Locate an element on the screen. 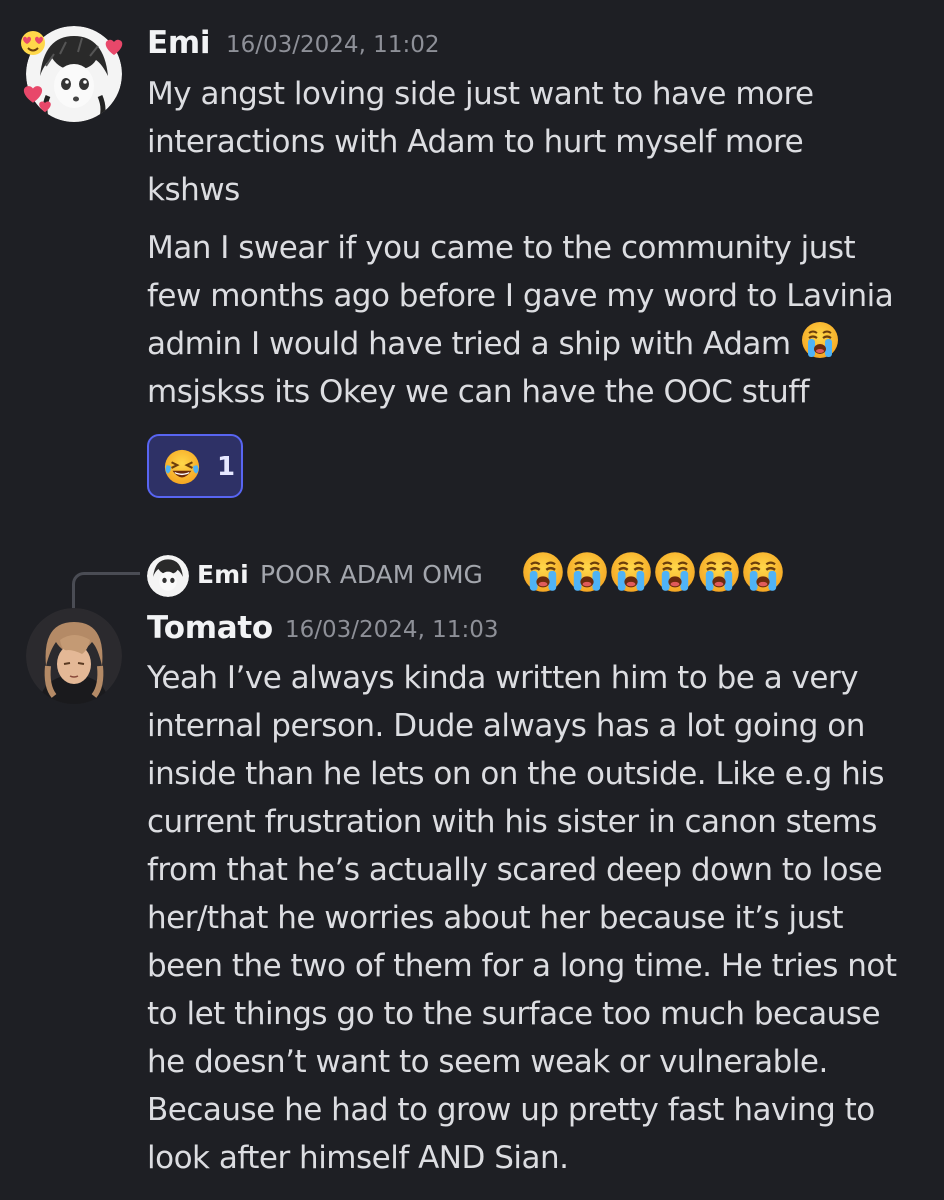  timestamp: 16/03/2024, 11:03 is located at coordinates (392, 630).